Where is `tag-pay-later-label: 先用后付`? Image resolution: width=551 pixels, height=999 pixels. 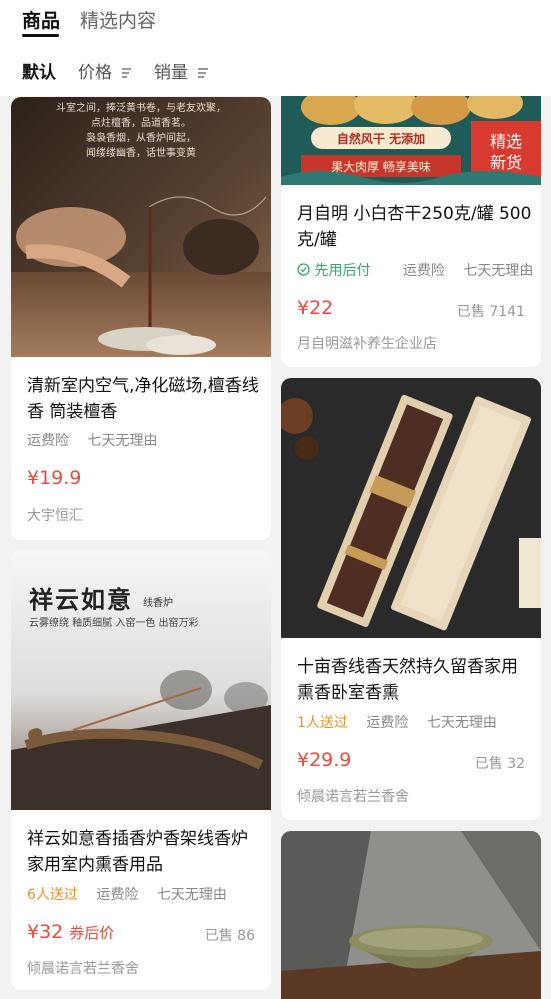
tag-pay-later-label: 先用后付 is located at coordinates (342, 271).